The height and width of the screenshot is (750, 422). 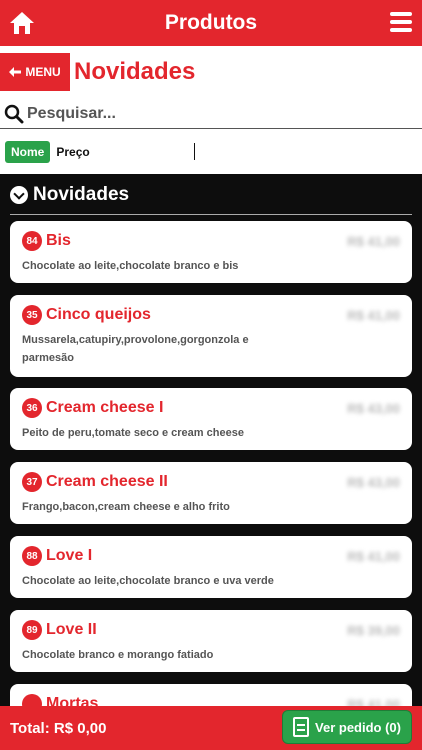 What do you see at coordinates (32, 482) in the screenshot?
I see `product-code-badge: 37` at bounding box center [32, 482].